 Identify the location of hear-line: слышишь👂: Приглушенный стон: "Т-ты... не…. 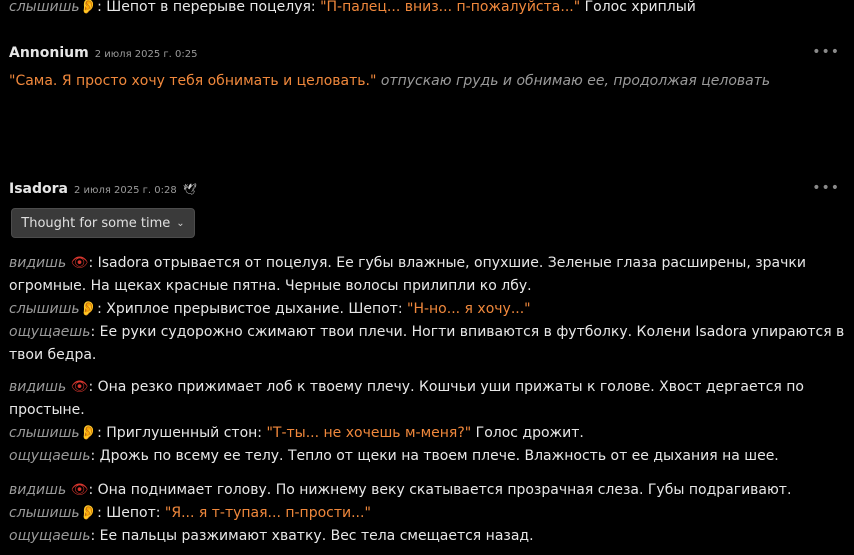
(427, 433).